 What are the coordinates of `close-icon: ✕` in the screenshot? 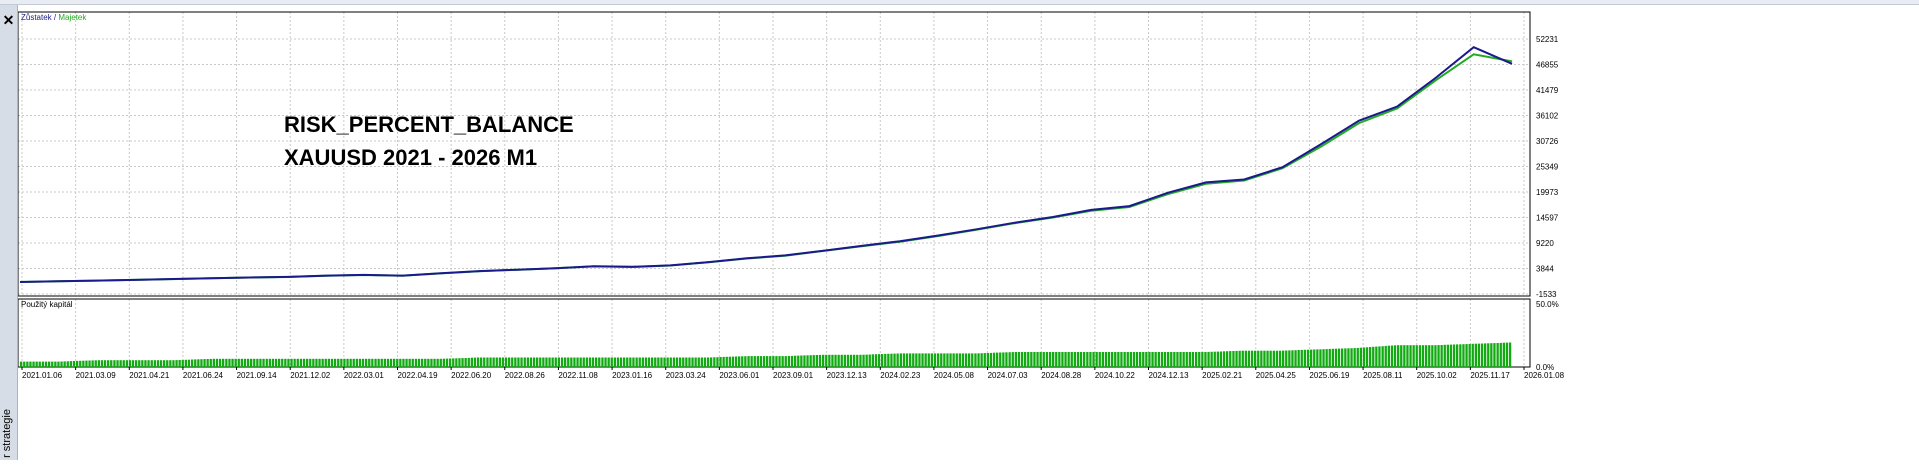 It's located at (8, 20).